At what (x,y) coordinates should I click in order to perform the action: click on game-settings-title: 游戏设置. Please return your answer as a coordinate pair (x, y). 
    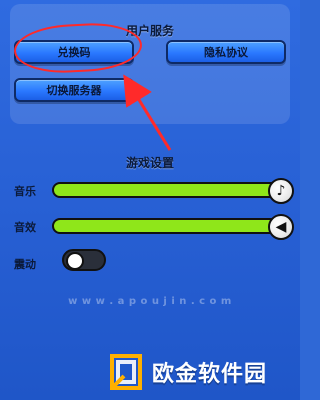
    Looking at the image, I should click on (149, 163).